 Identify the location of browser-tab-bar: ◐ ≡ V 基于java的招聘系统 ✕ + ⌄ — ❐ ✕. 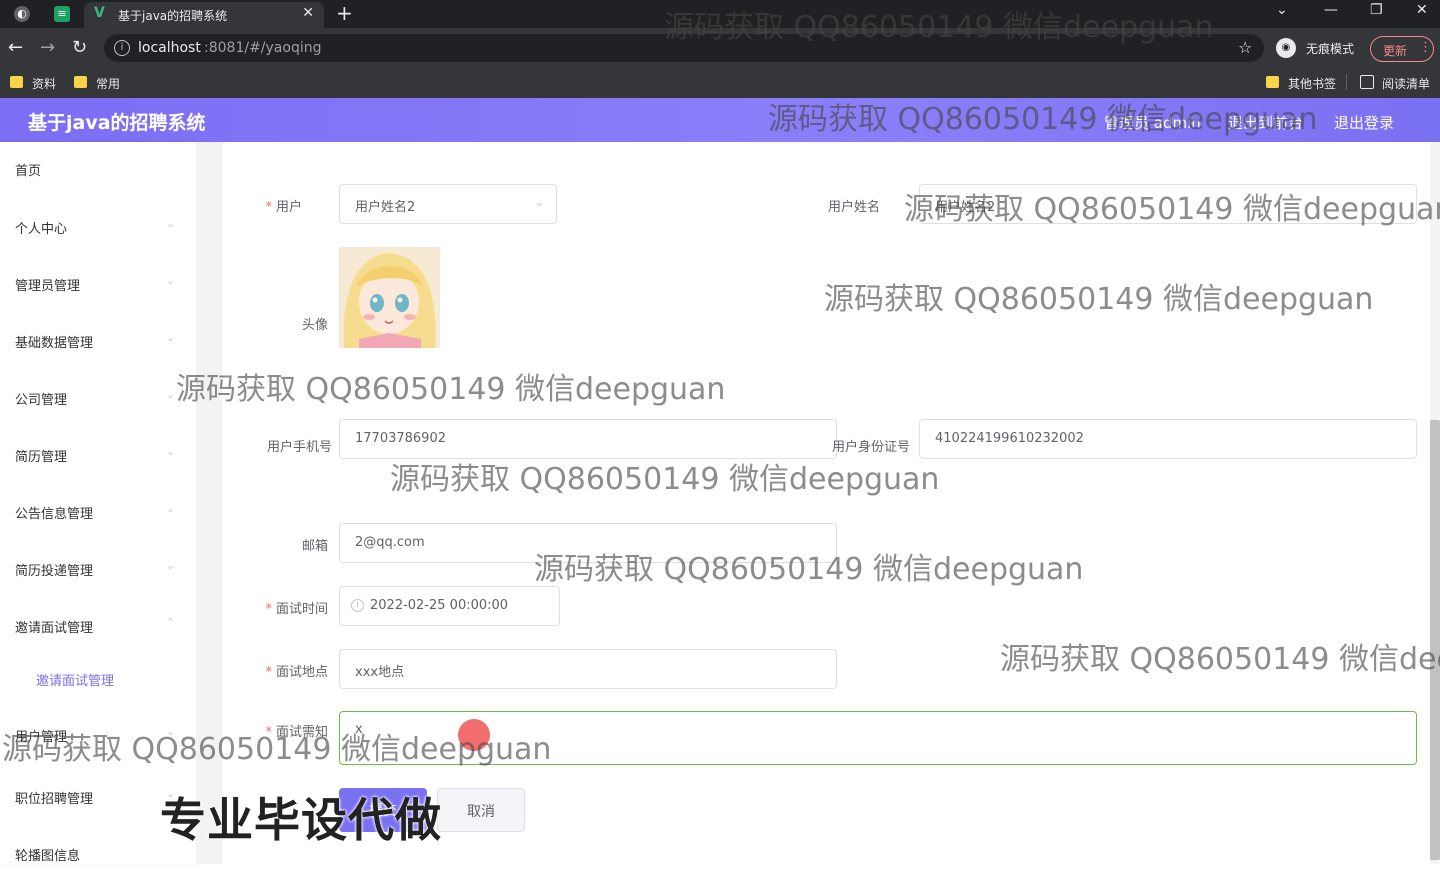
(720, 14).